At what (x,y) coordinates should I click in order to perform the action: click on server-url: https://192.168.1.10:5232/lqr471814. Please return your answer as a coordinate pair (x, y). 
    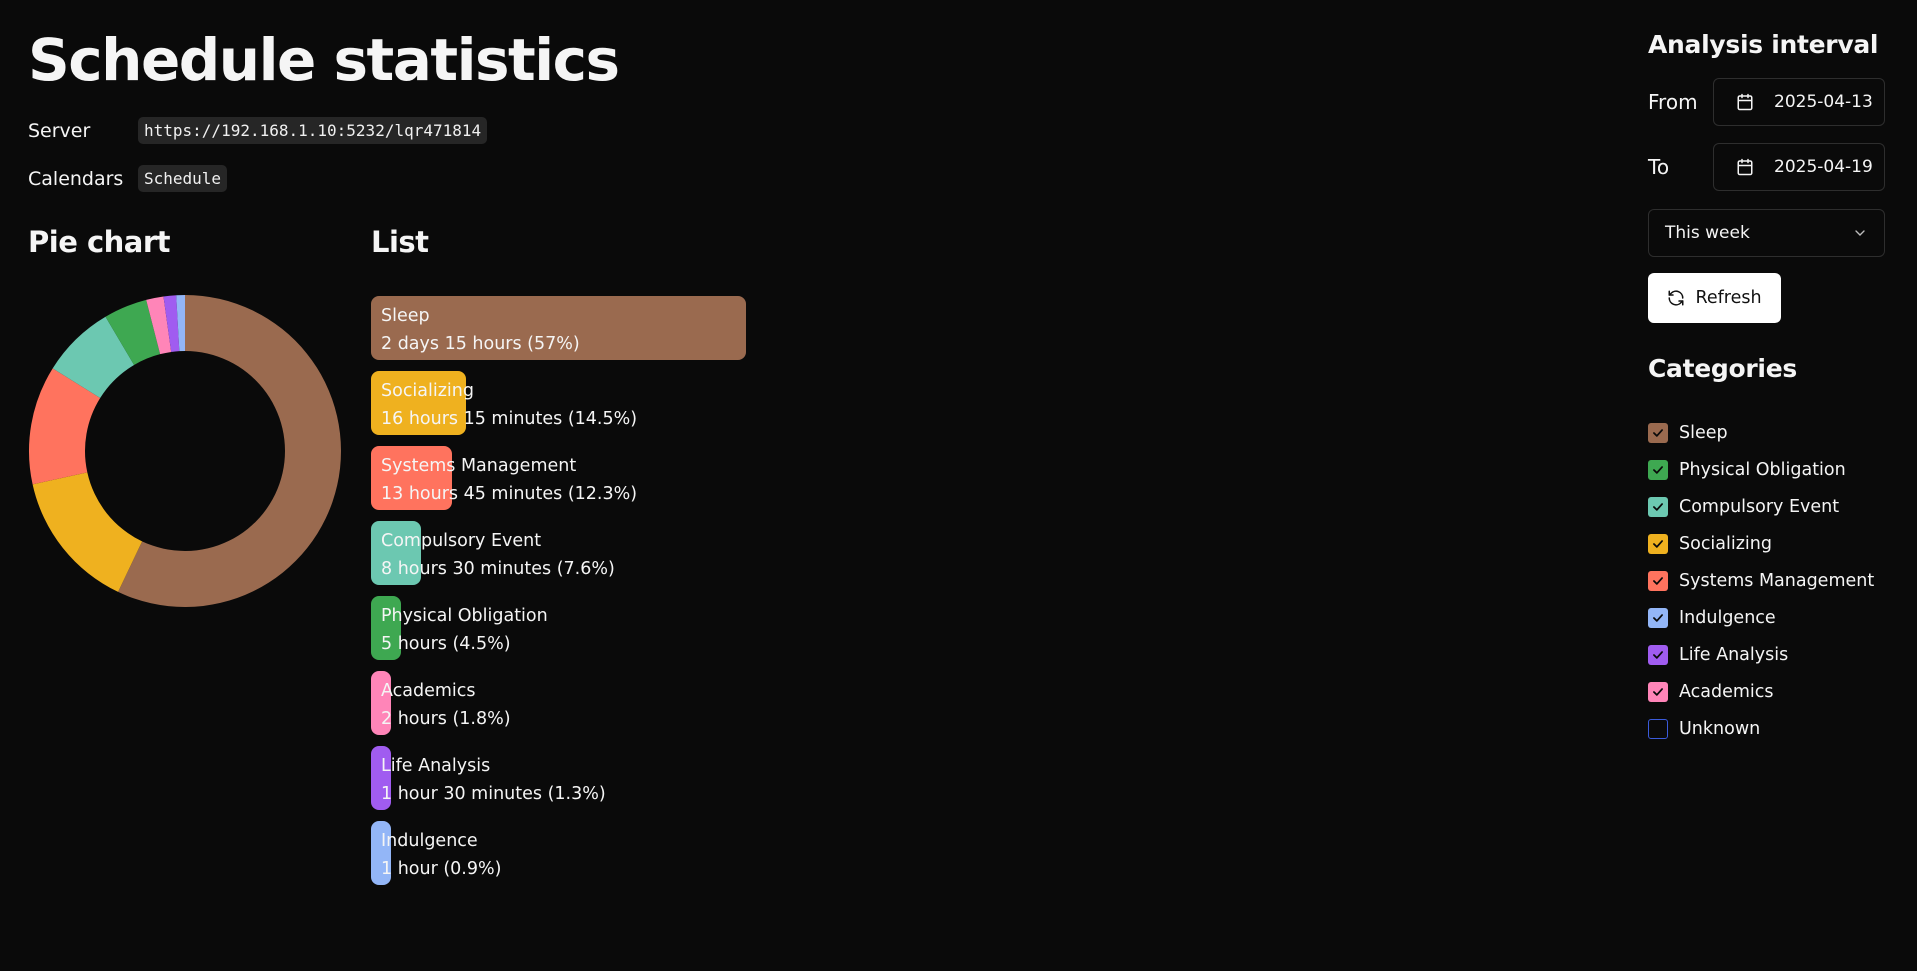
    Looking at the image, I should click on (313, 130).